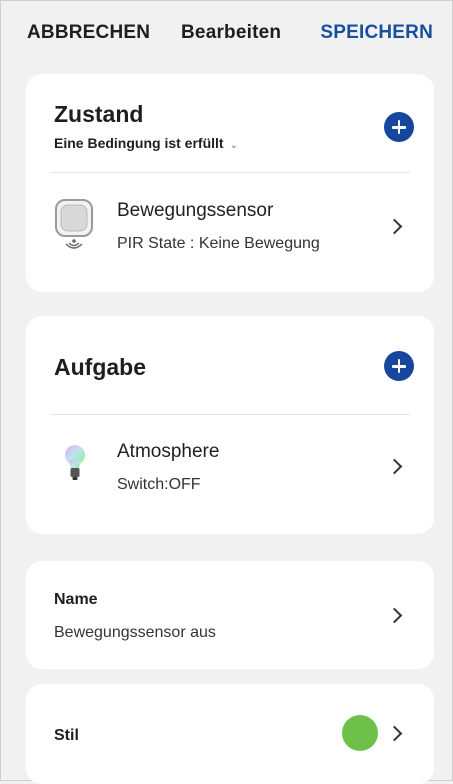 Image resolution: width=453 pixels, height=784 pixels. Describe the element at coordinates (376, 33) in the screenshot. I see `save-button: SPEICHERN` at that location.